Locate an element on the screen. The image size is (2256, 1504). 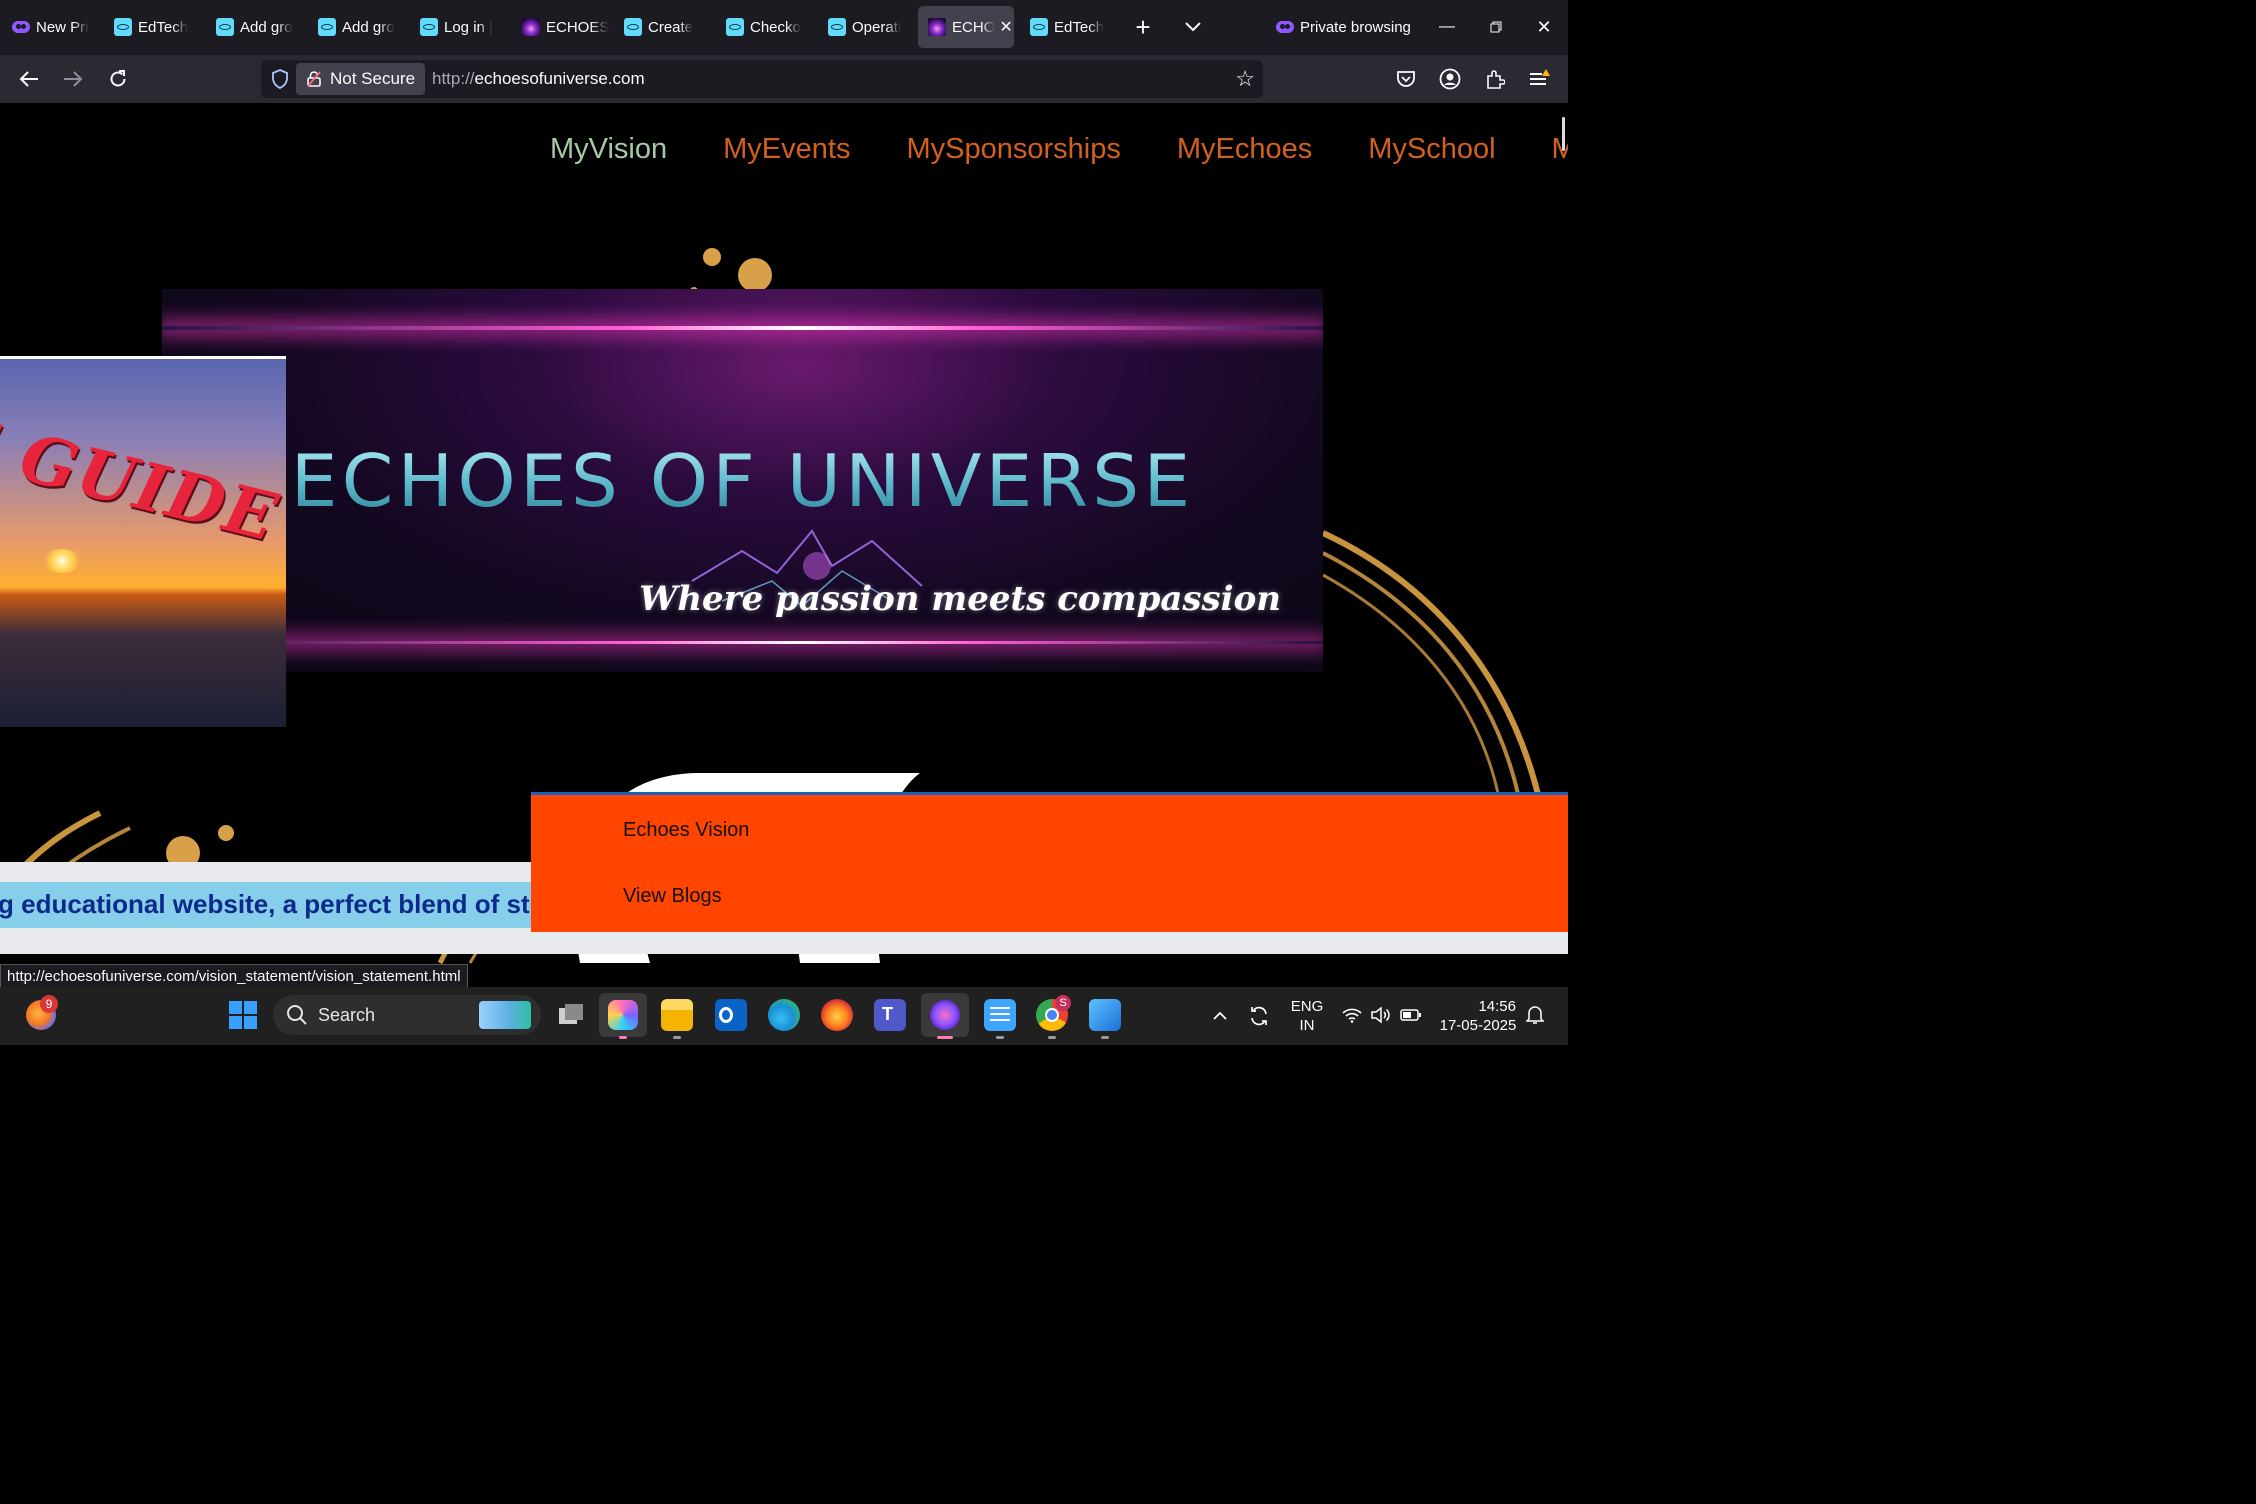
url-text: http://echoesofuniverse.com is located at coordinates (538, 79).